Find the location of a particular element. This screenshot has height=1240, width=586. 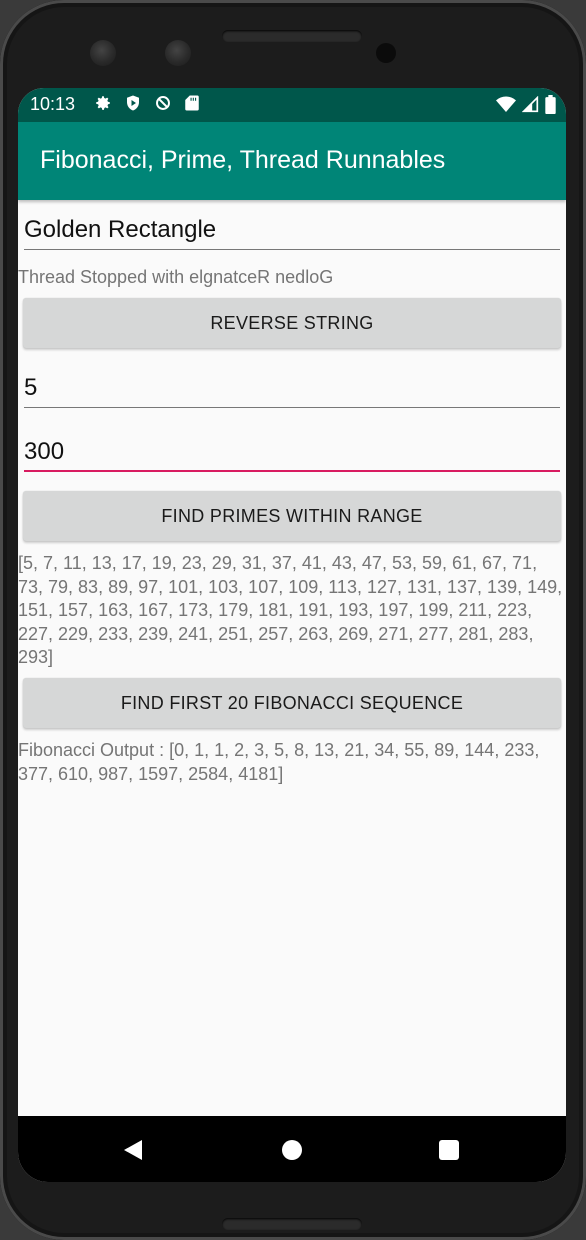

find-fibonacci-button: FIND FIRST 20 FIBONACCI SEQUENCE is located at coordinates (292, 703).